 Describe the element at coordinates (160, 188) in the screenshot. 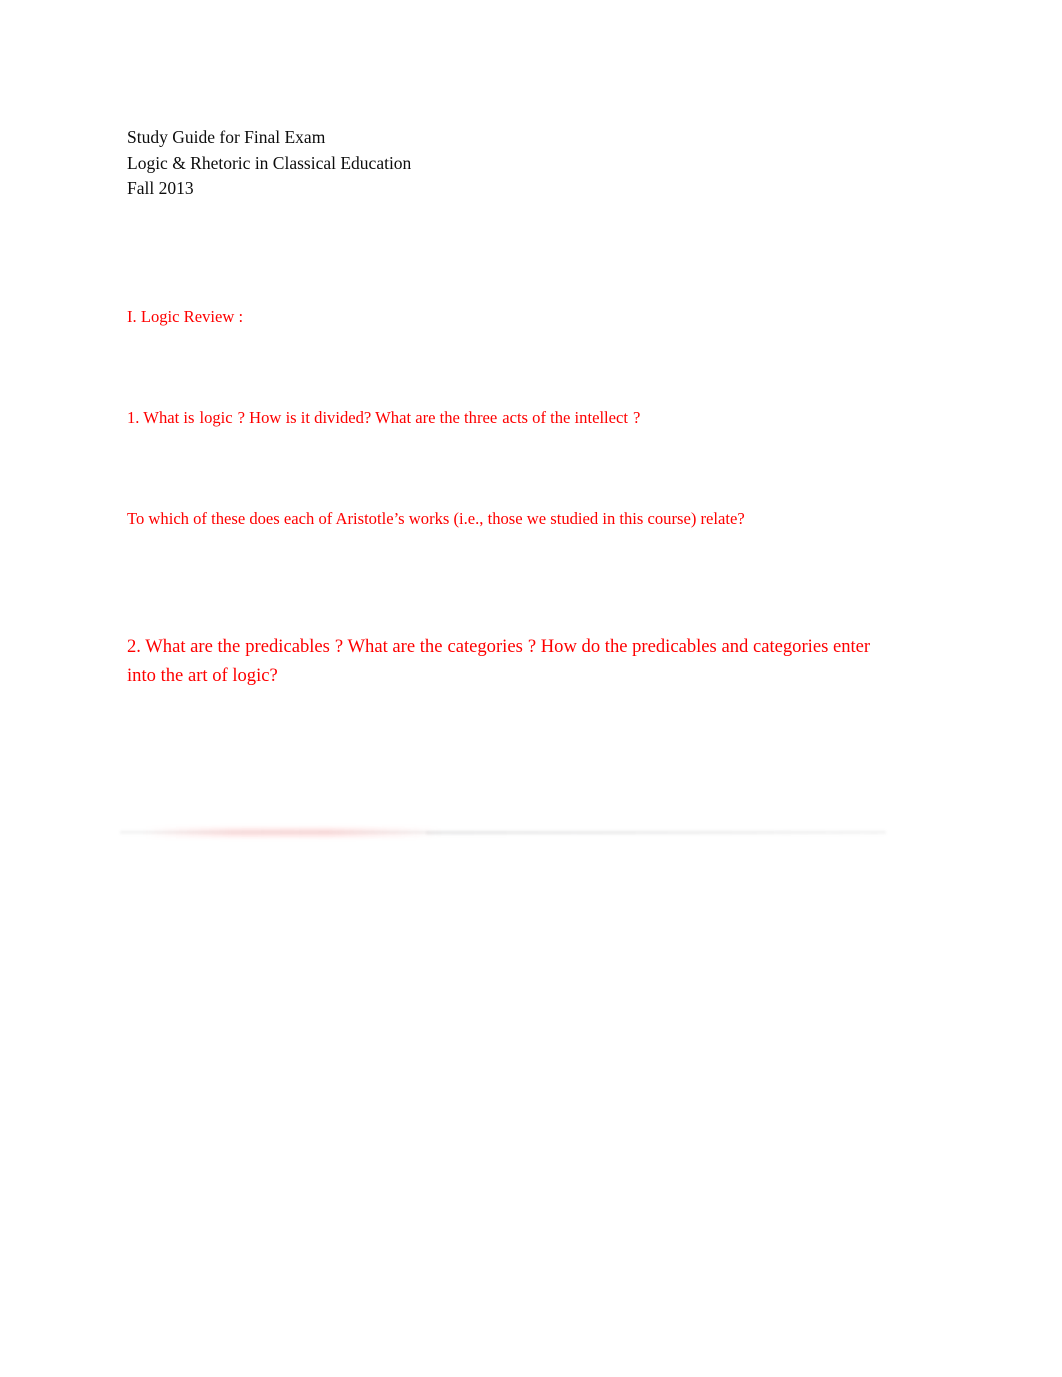

I see `term-label: Fall 2013` at that location.